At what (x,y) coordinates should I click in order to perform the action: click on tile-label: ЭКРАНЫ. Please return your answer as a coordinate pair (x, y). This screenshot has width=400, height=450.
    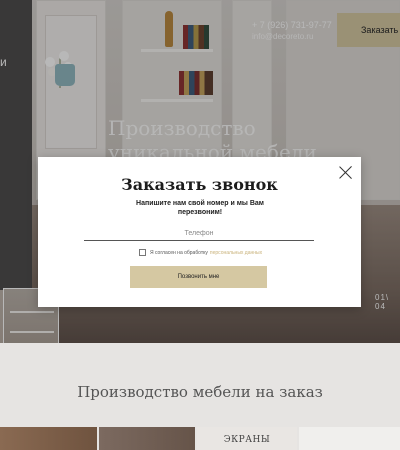
    Looking at the image, I should click on (247, 440).